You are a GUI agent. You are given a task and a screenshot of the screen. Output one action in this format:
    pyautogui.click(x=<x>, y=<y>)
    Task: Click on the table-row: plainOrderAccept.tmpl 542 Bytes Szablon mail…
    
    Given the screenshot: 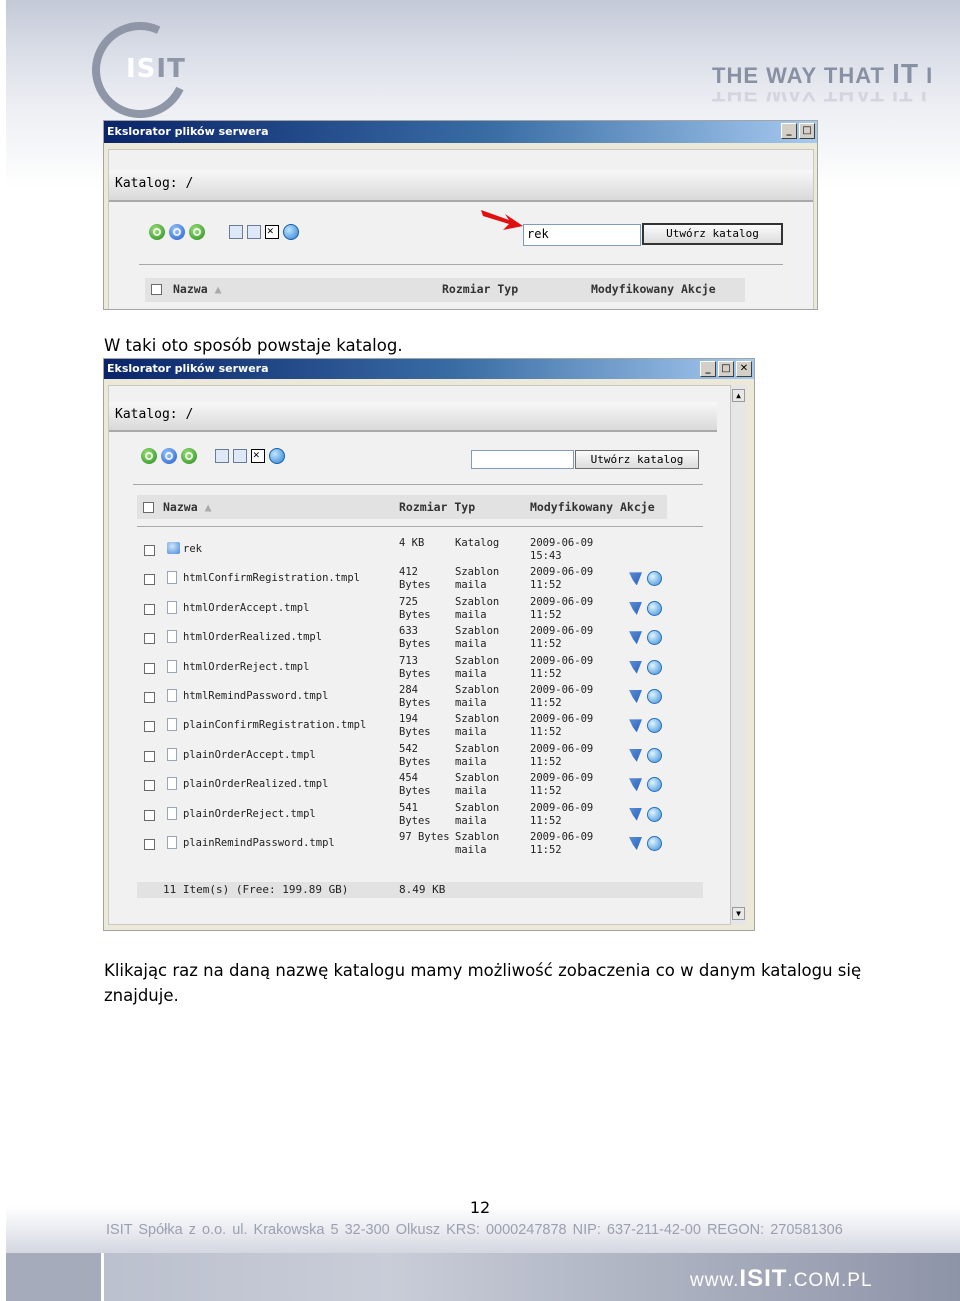 What is the action you would take?
    pyautogui.click(x=437, y=759)
    